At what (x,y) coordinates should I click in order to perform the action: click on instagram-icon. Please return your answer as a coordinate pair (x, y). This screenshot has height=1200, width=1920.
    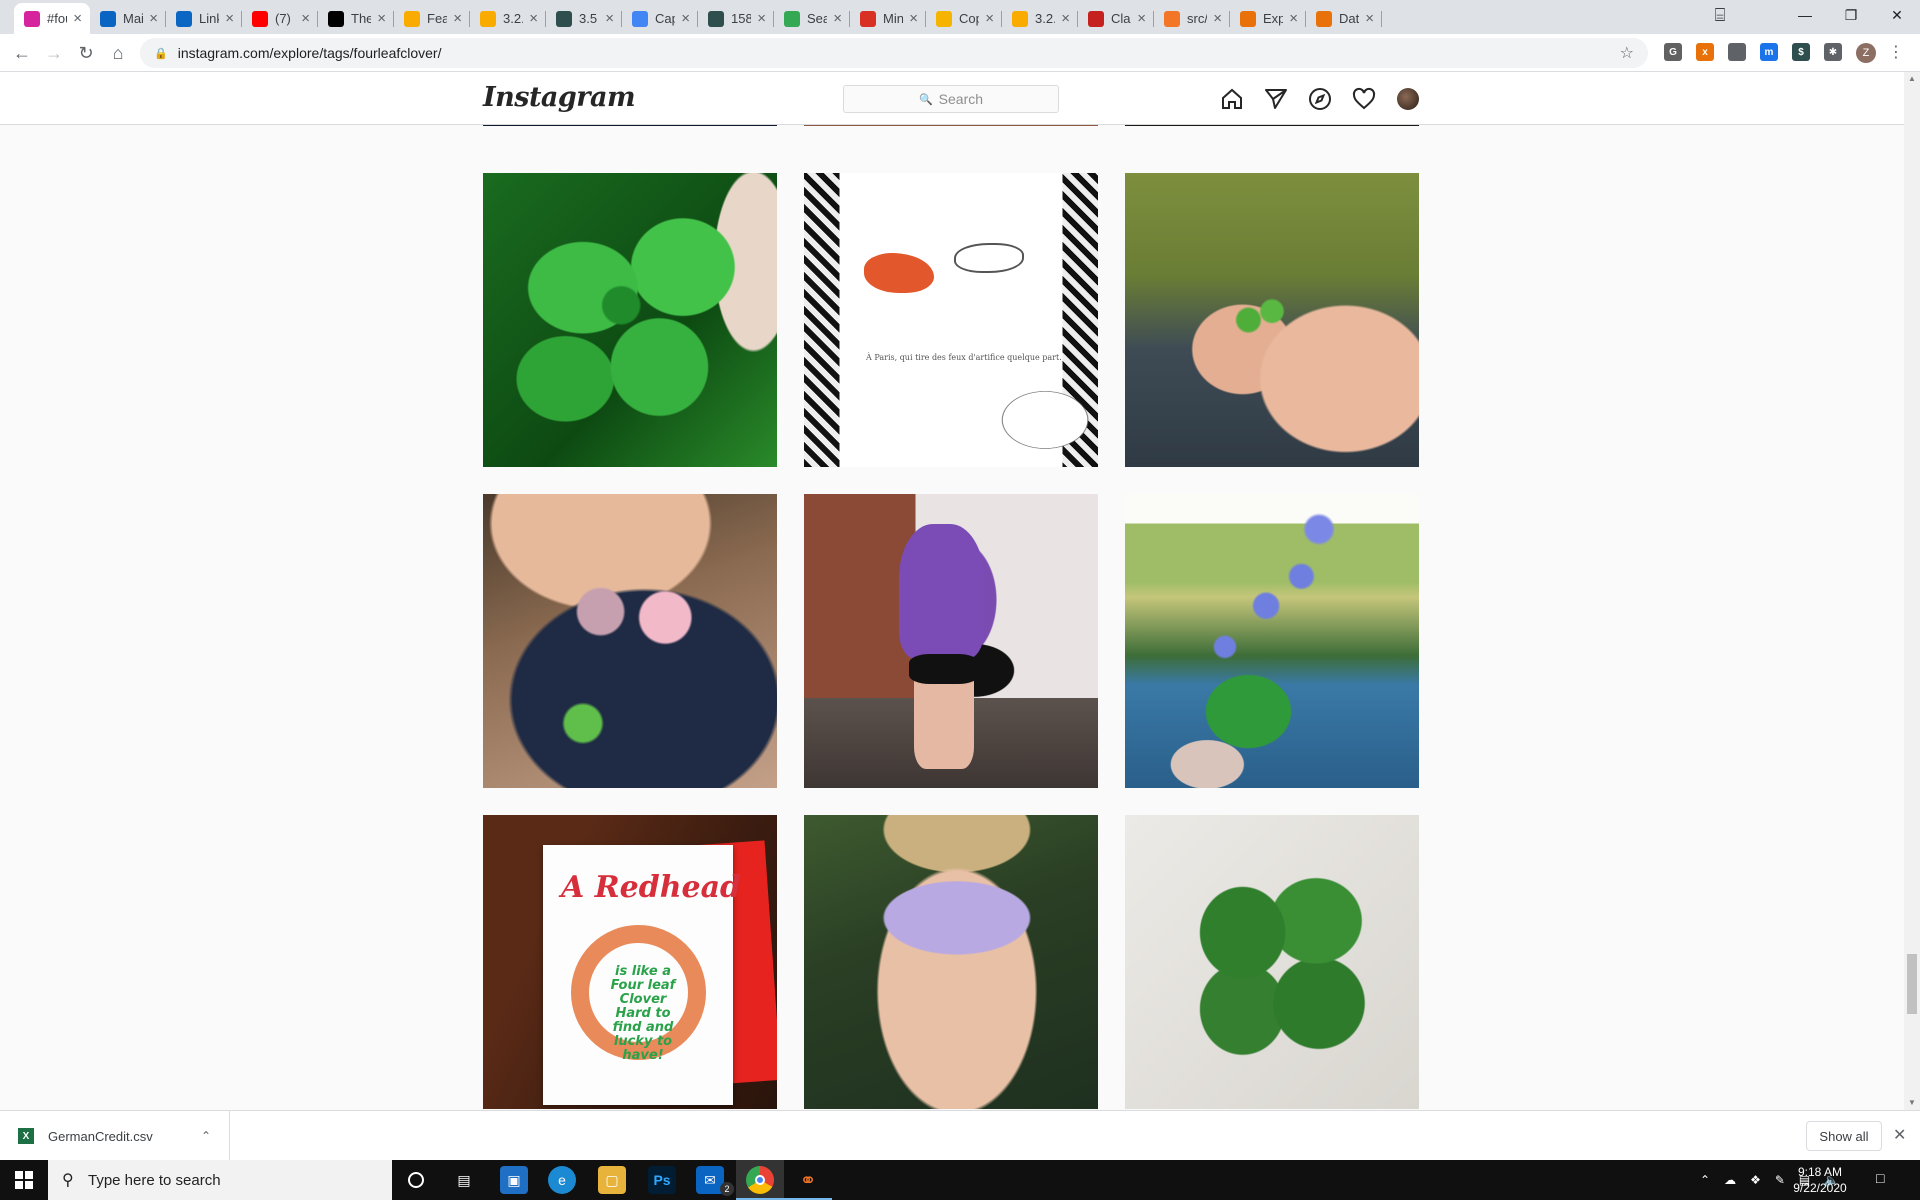
    Looking at the image, I should click on (32, 18).